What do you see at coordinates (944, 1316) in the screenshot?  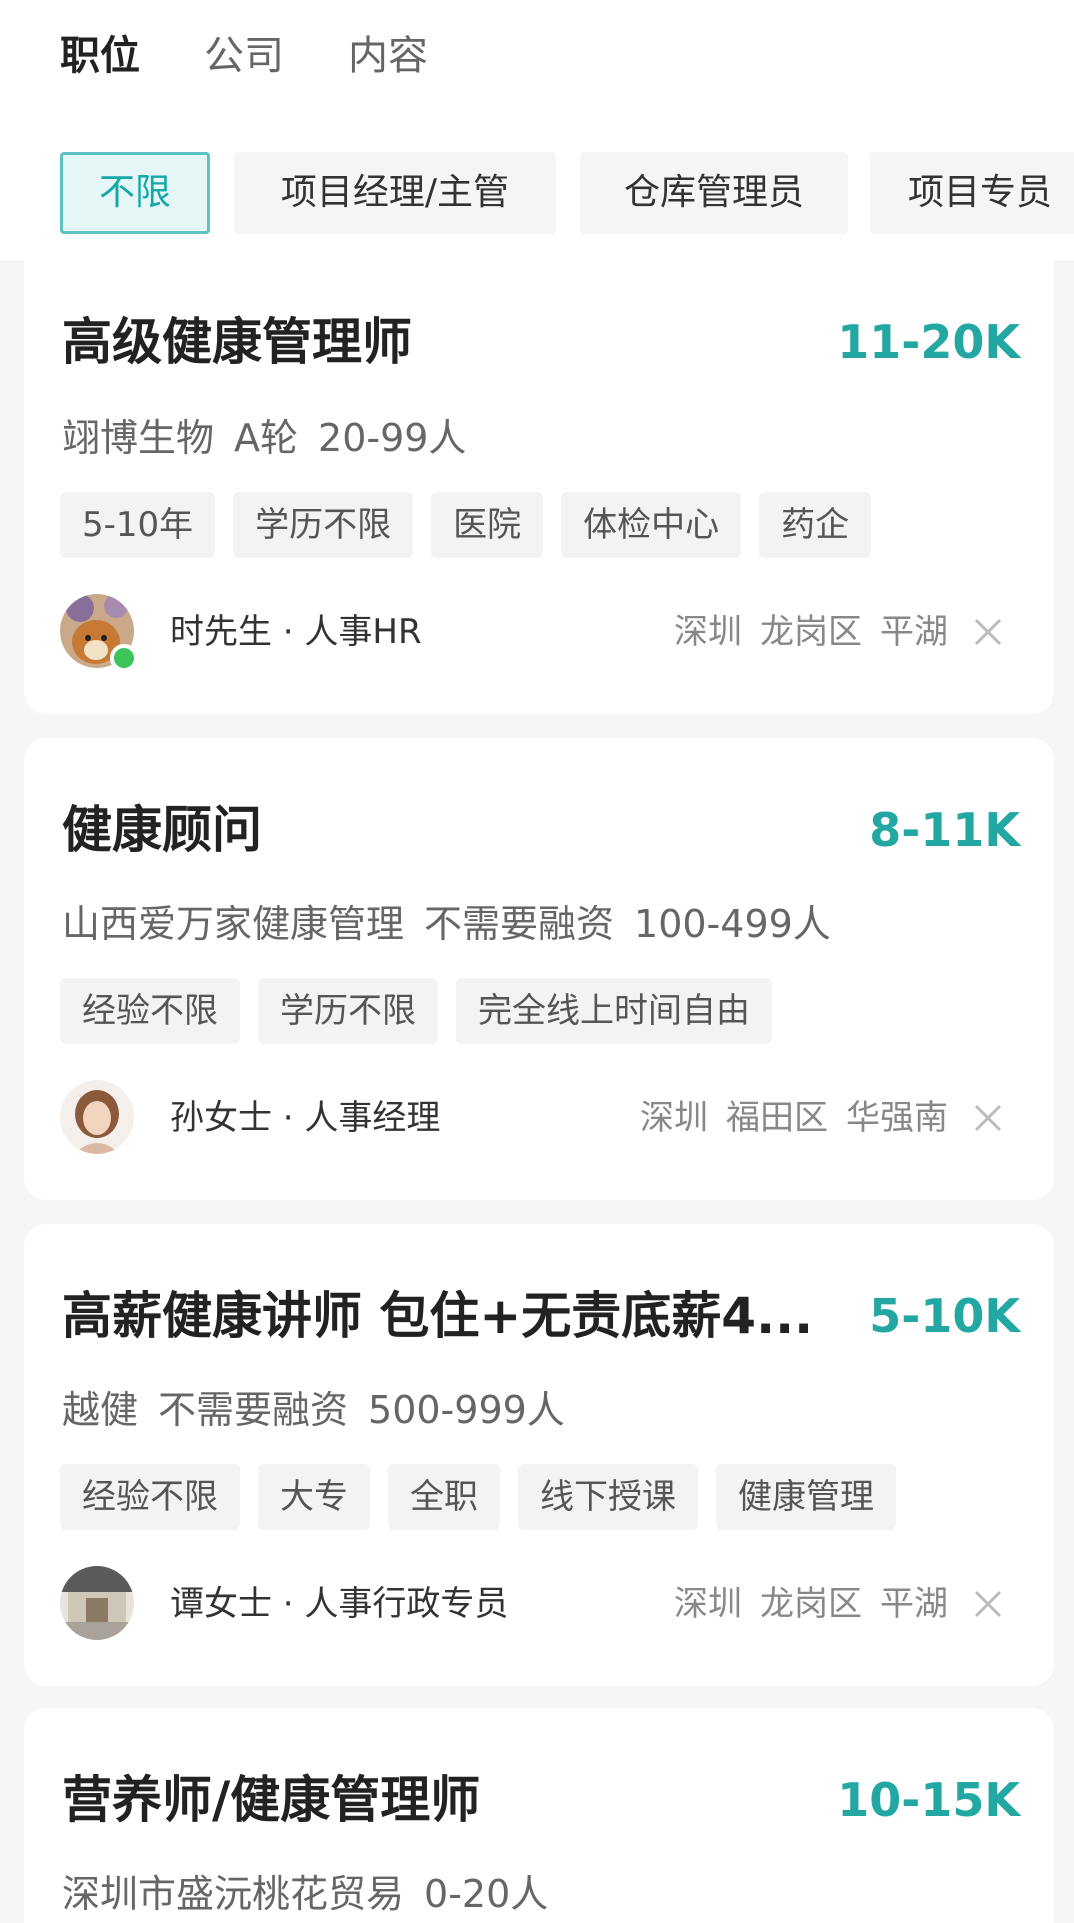 I see `salary: 5-10K` at bounding box center [944, 1316].